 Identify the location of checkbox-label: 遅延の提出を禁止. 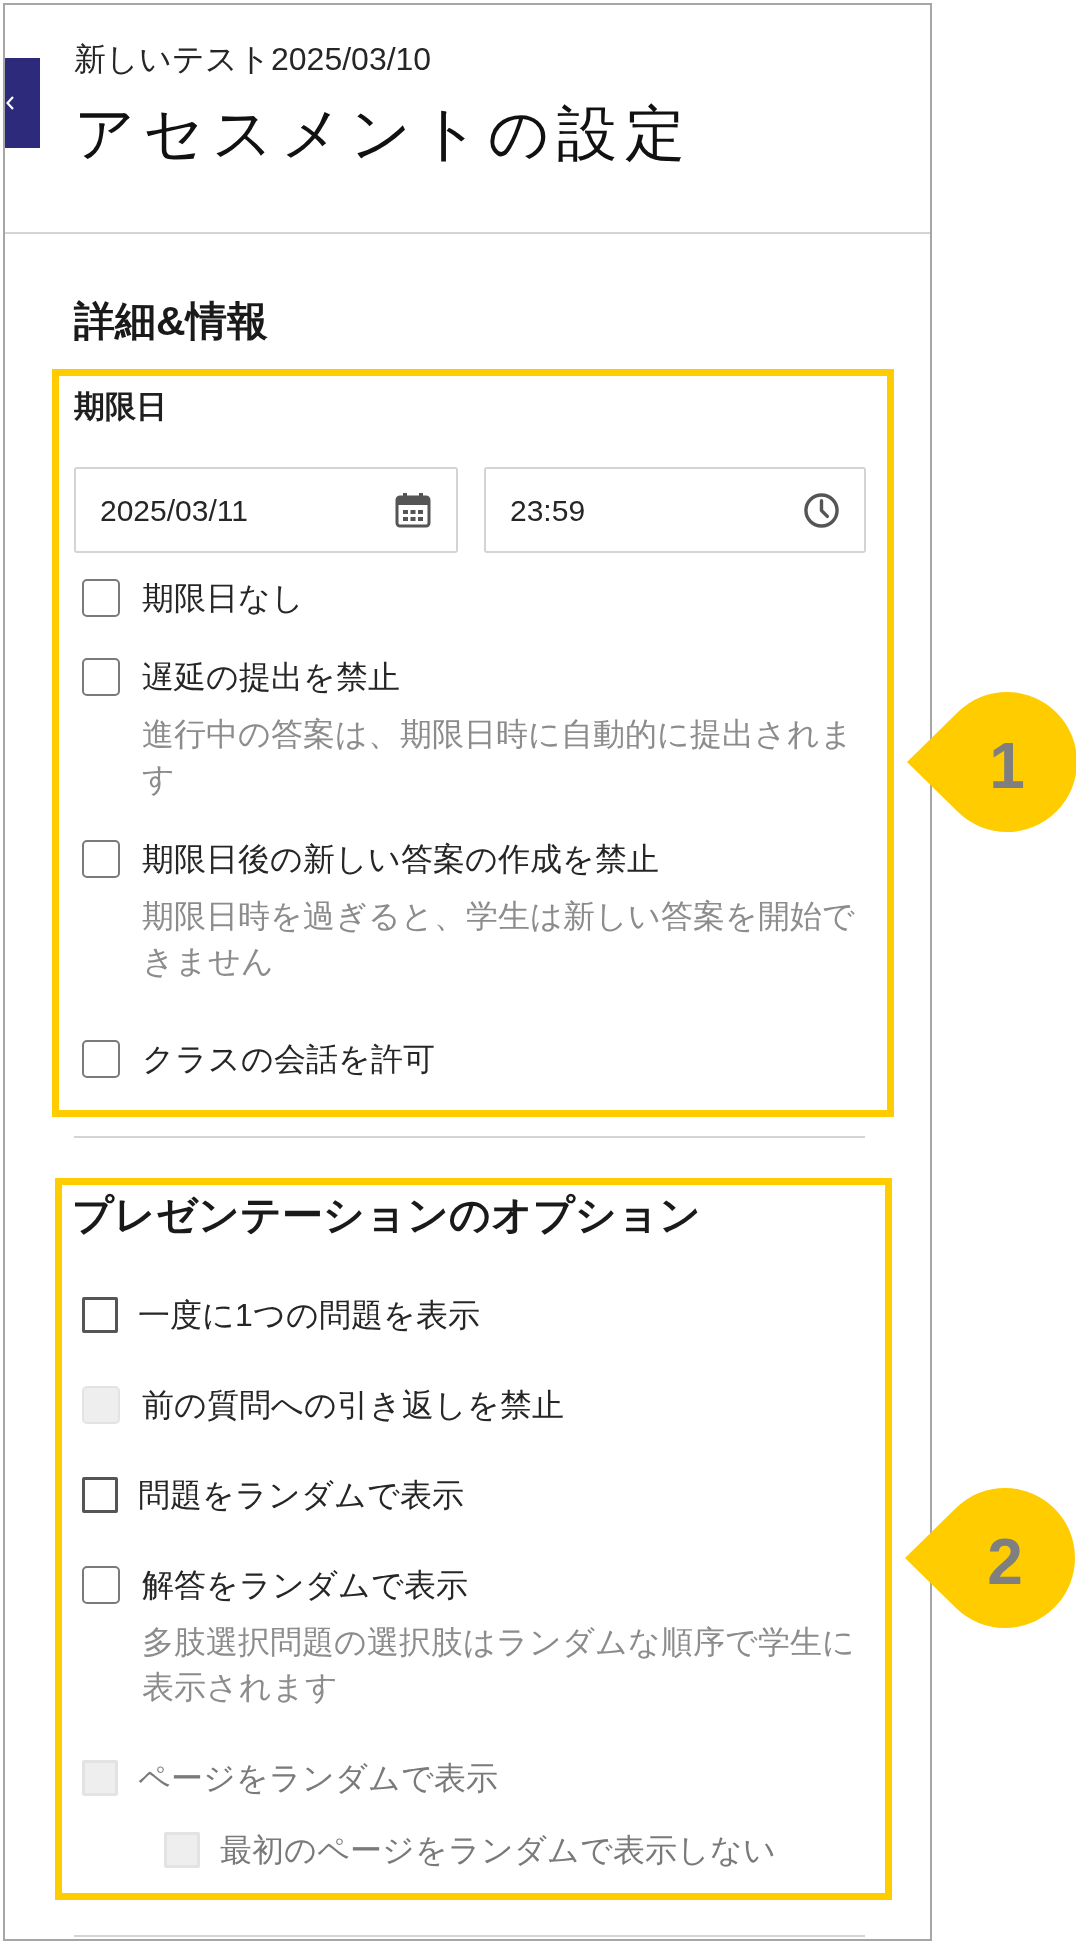
(271, 677).